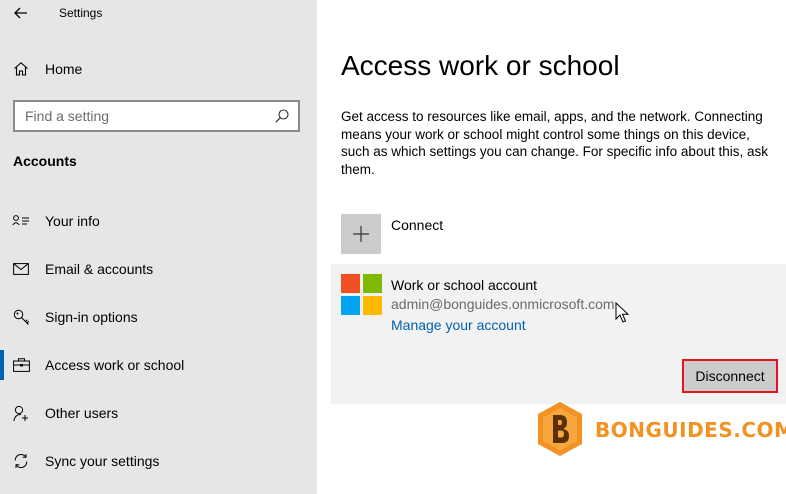 This screenshot has width=786, height=494. What do you see at coordinates (156, 116) in the screenshot?
I see `search-input: Find a setting` at bounding box center [156, 116].